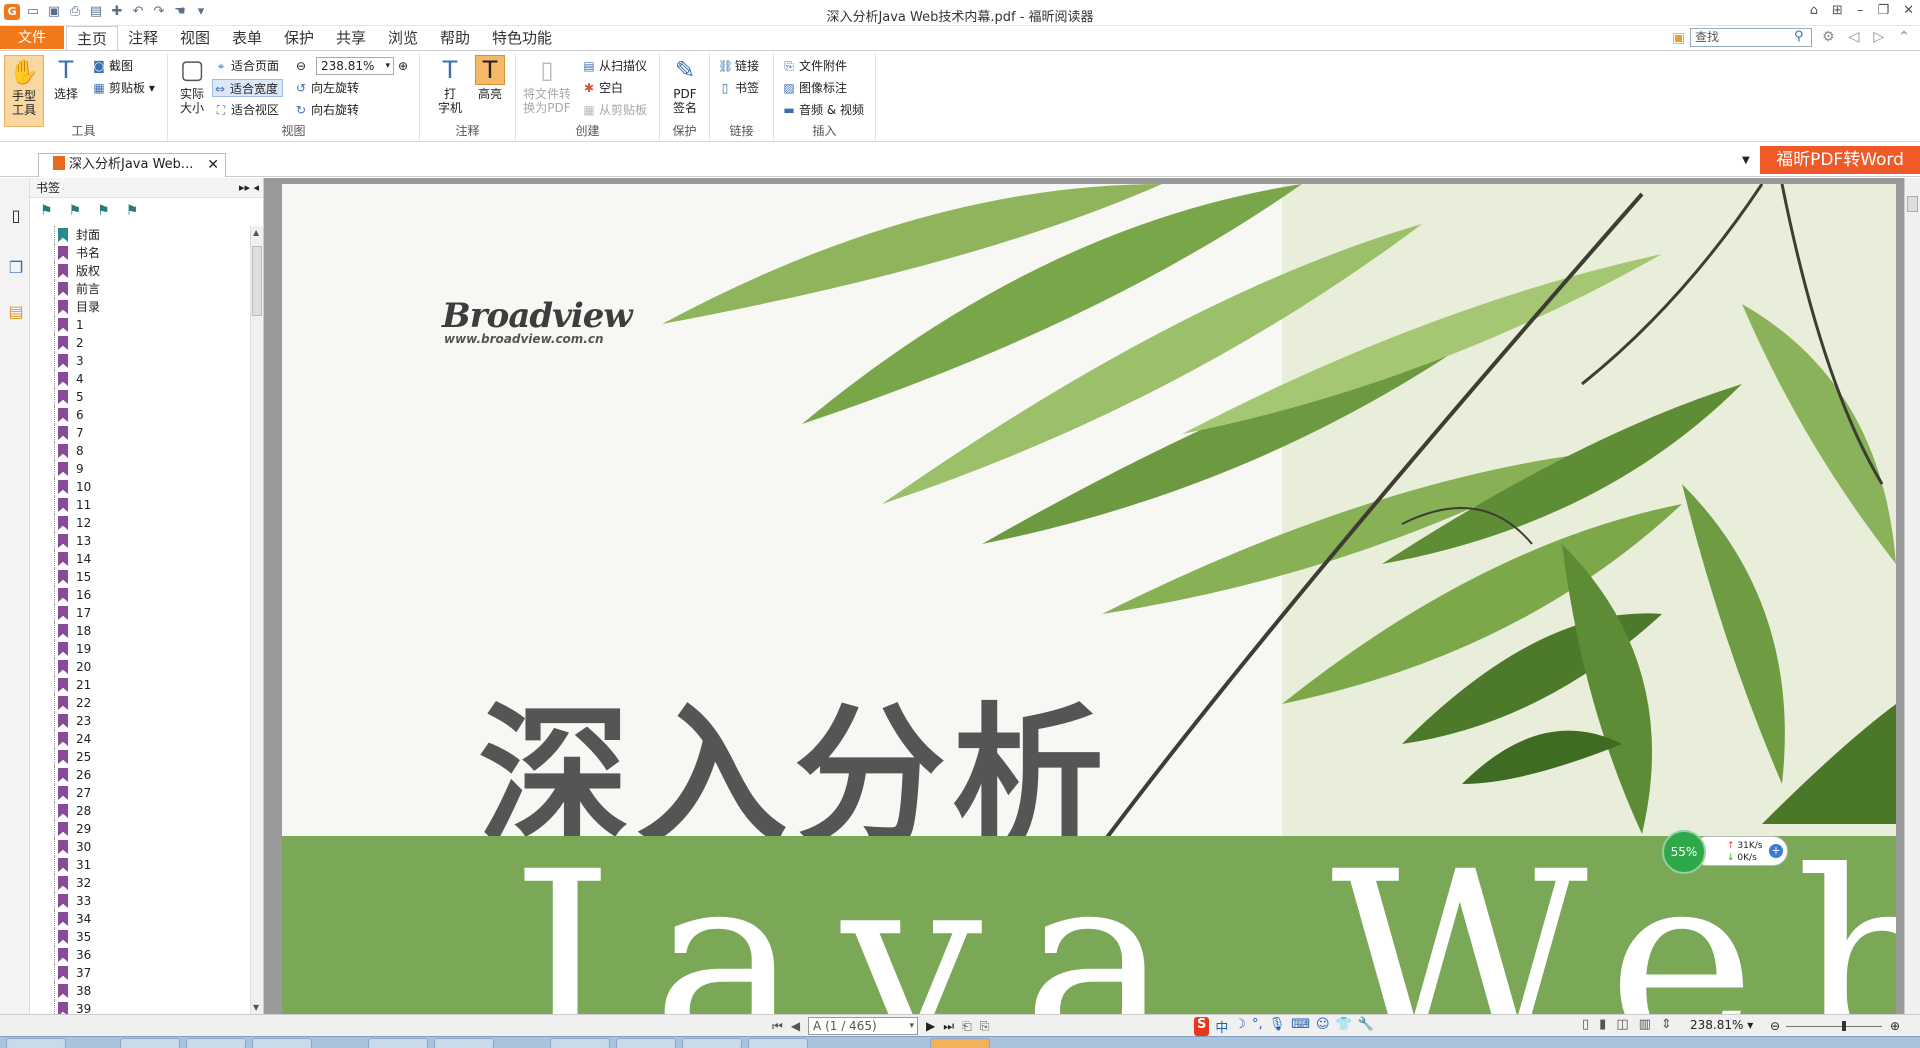 The width and height of the screenshot is (1920, 1048). What do you see at coordinates (246, 110) in the screenshot?
I see `fit-visible-button: ⛶ 适合视区` at bounding box center [246, 110].